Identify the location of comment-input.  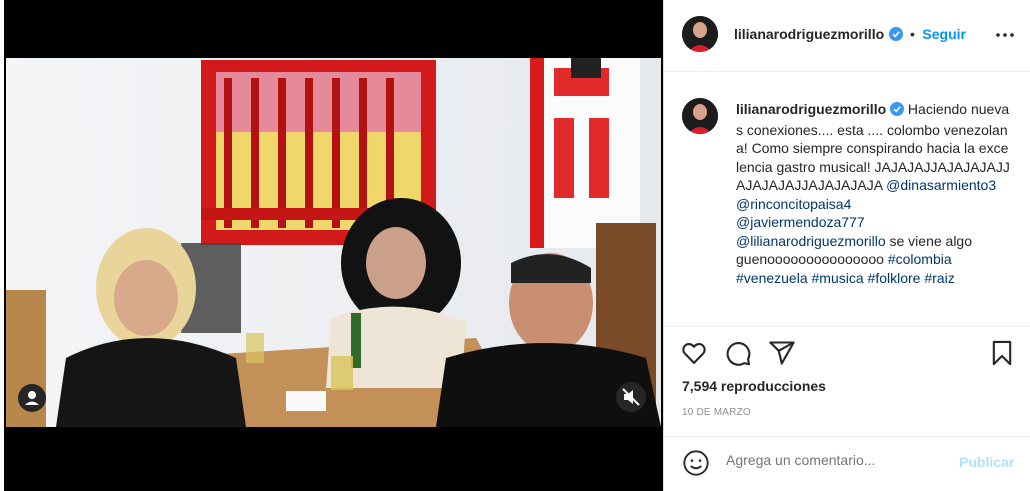
(836, 460).